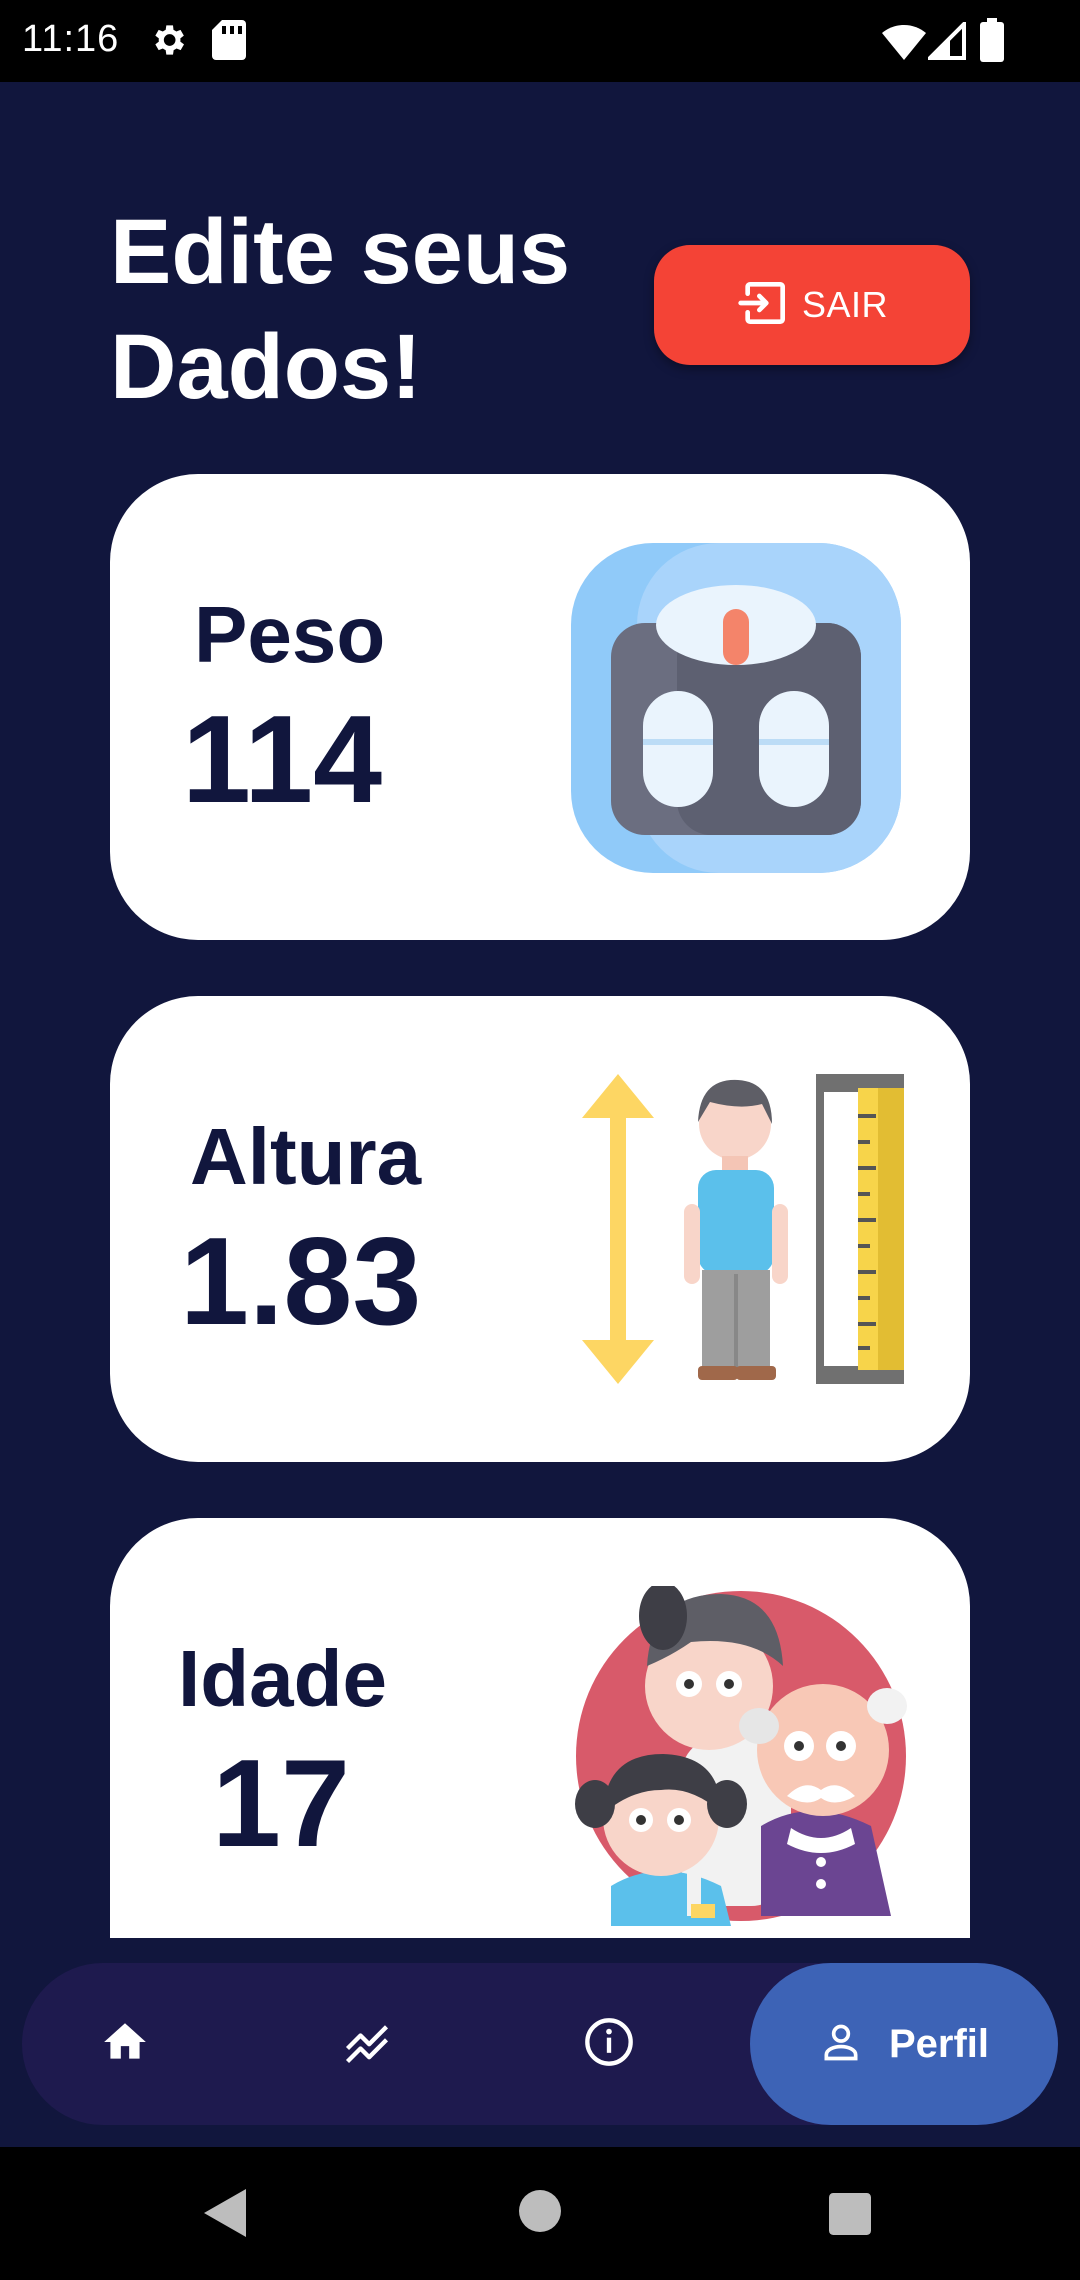 This screenshot has width=1080, height=2280. I want to click on recents-icon, so click(850, 2216).